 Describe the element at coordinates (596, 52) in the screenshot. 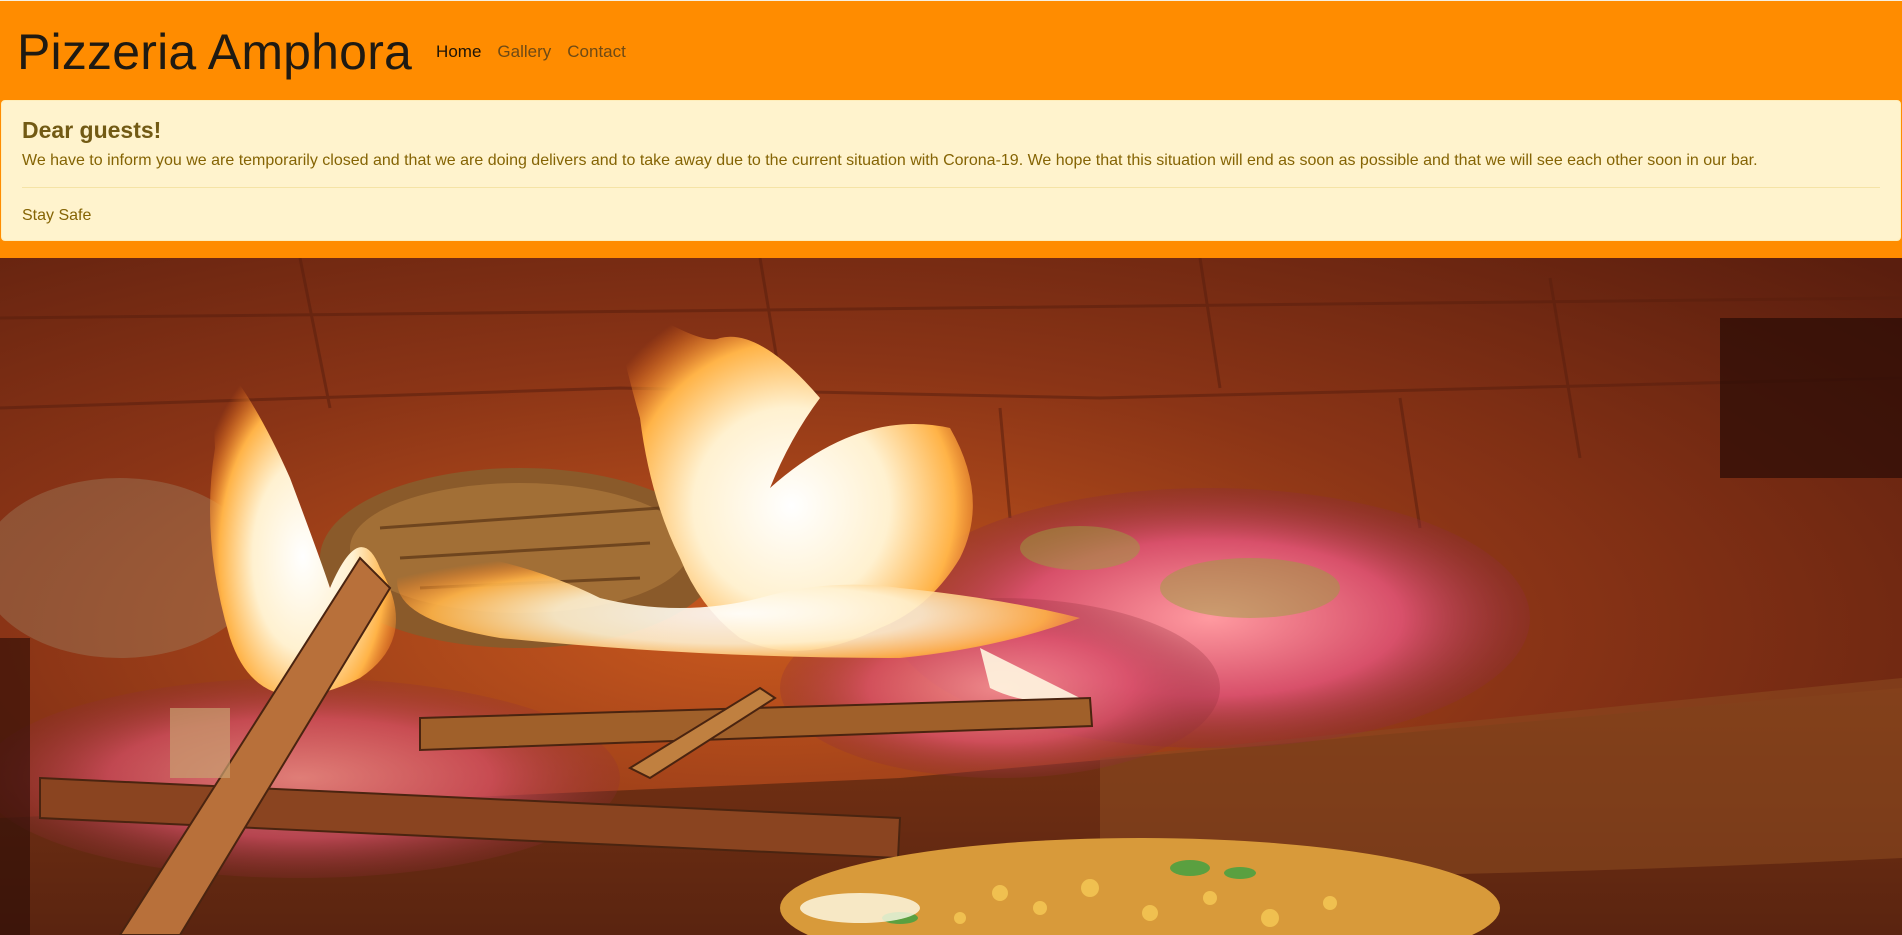

I see `nav-link-contact: Contact` at that location.